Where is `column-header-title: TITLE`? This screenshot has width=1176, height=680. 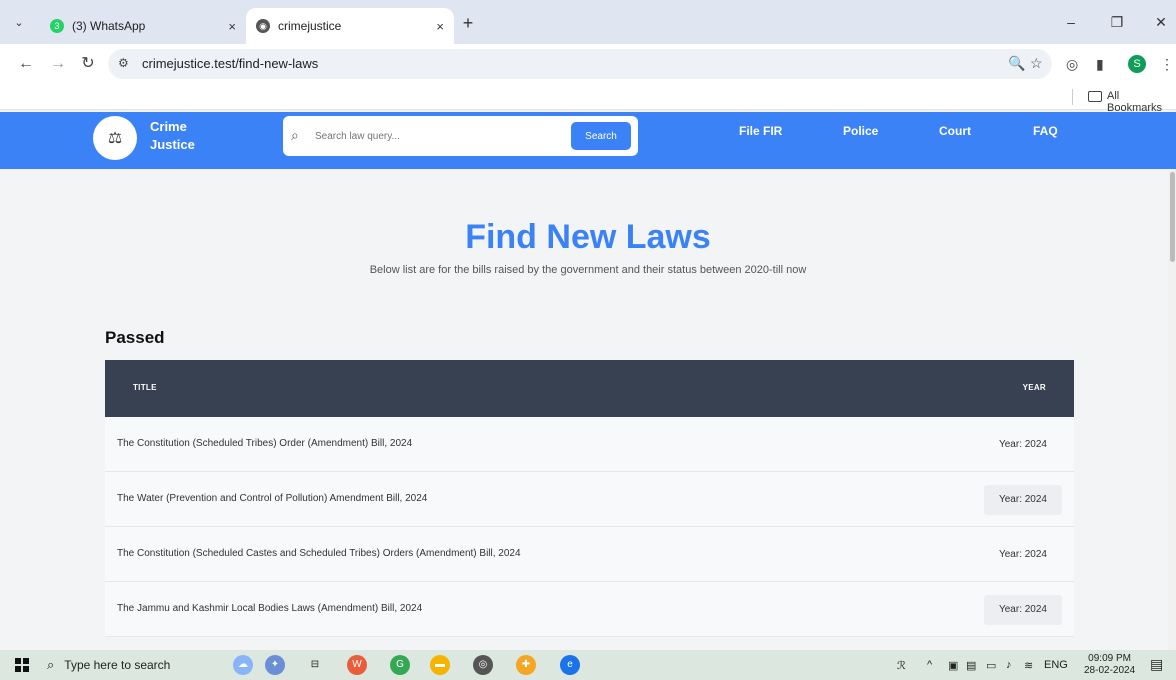
column-header-title: TITLE is located at coordinates (145, 387).